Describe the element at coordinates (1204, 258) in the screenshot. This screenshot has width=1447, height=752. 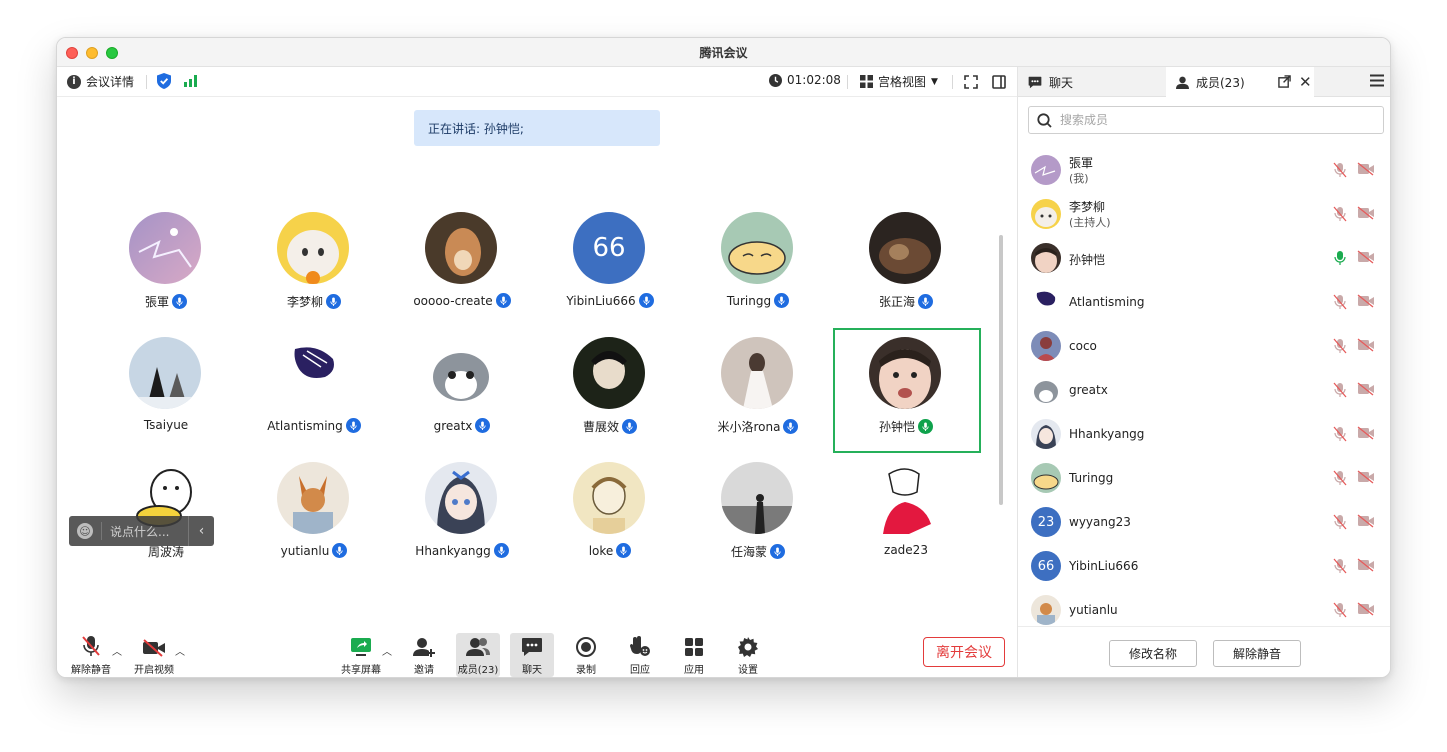
I see `list-item: 孙钟恺` at that location.